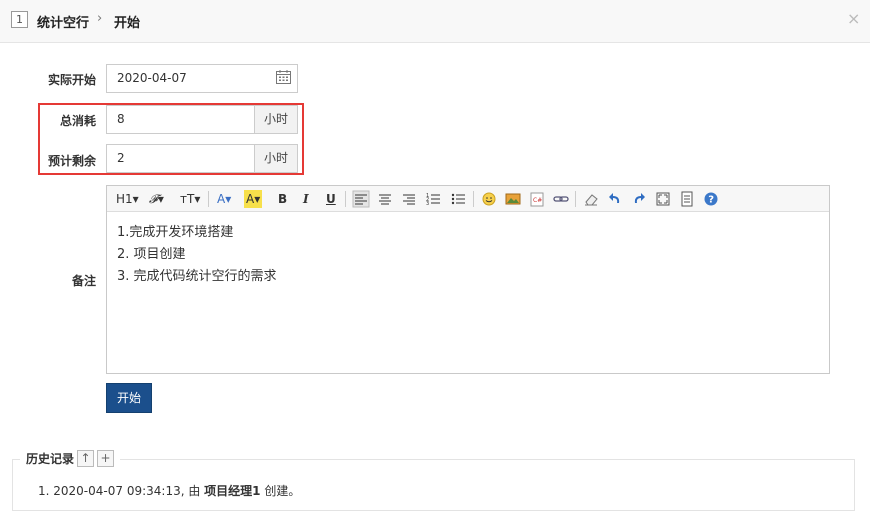 This screenshot has width=870, height=522. Describe the element at coordinates (83, 281) in the screenshot. I see `comment-label: 备注` at that location.